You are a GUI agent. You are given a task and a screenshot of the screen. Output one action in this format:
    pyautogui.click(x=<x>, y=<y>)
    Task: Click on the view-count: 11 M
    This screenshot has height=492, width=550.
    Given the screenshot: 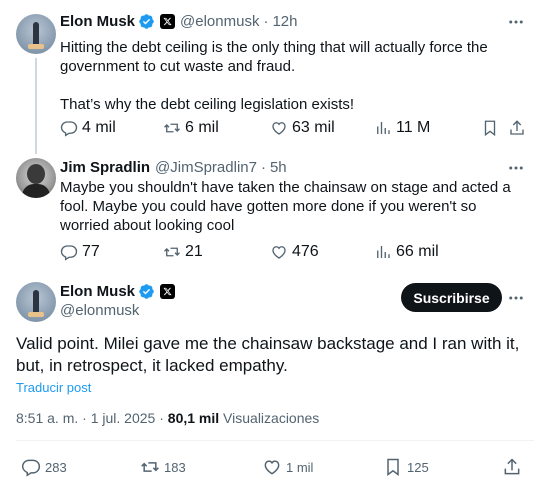 What is the action you would take?
    pyautogui.click(x=413, y=127)
    